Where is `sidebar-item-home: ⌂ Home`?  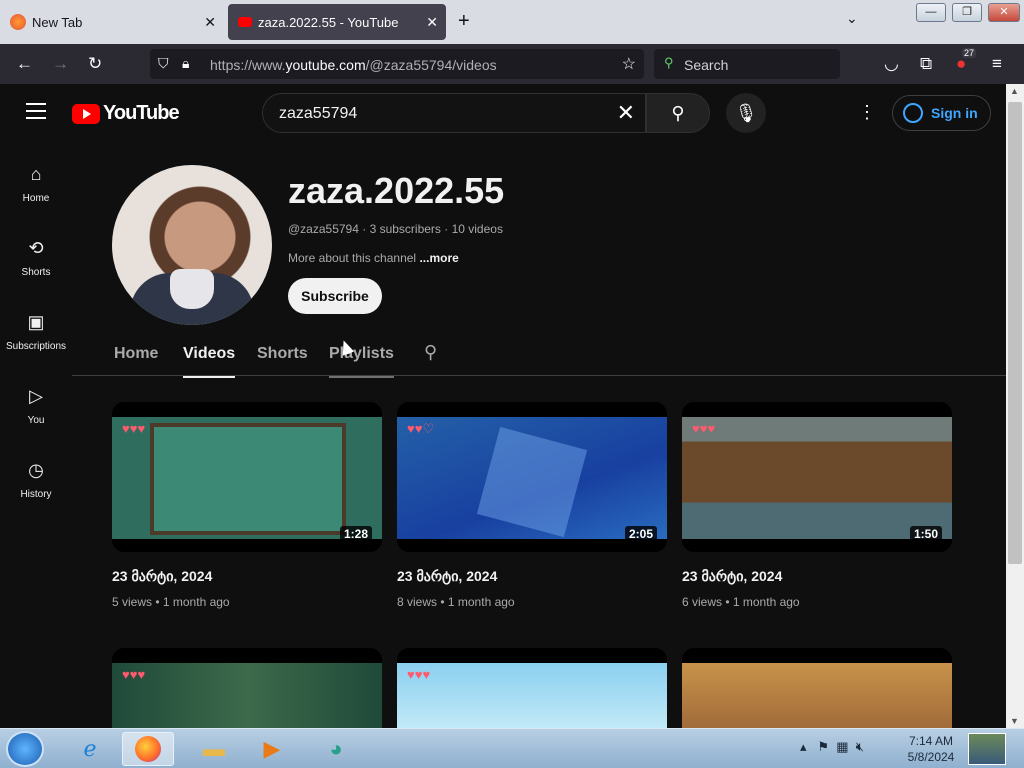
sidebar-item-home: ⌂ Home is located at coordinates (36, 191).